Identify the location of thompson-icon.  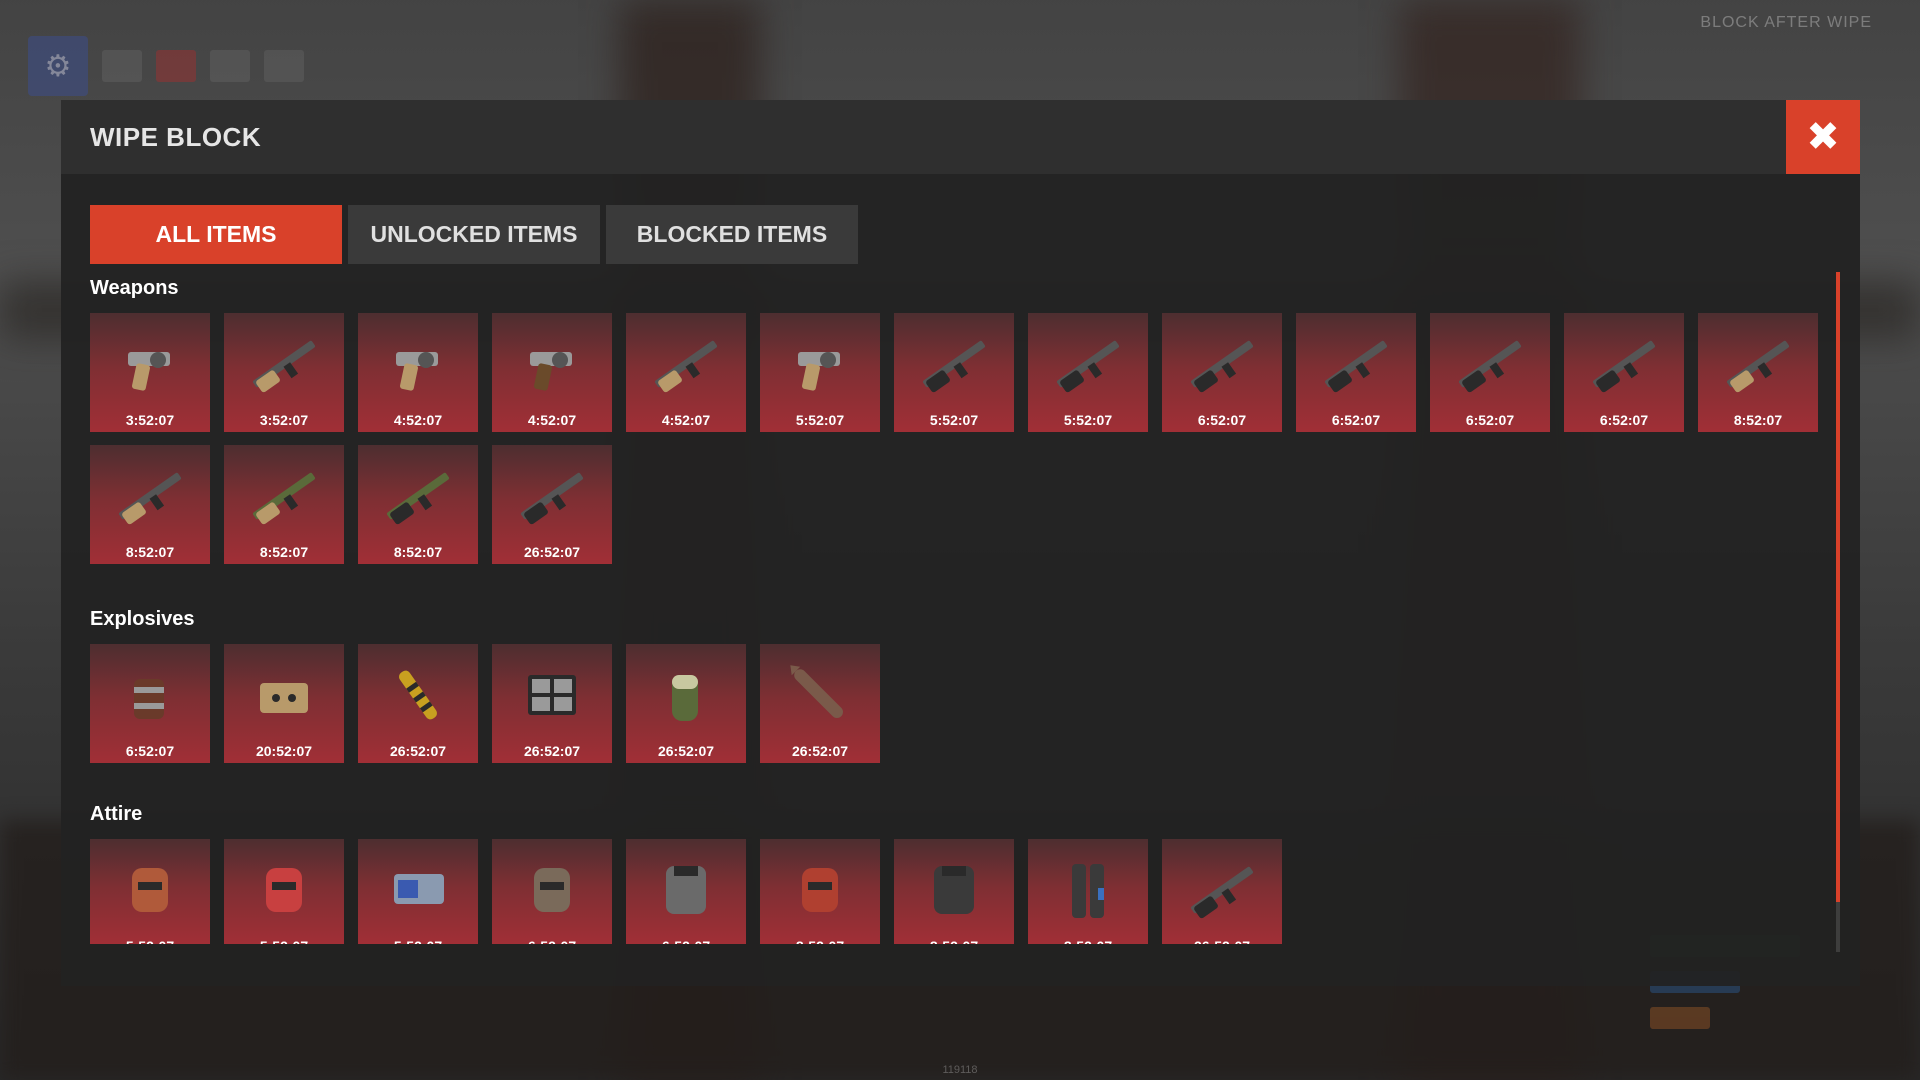
(1222, 364).